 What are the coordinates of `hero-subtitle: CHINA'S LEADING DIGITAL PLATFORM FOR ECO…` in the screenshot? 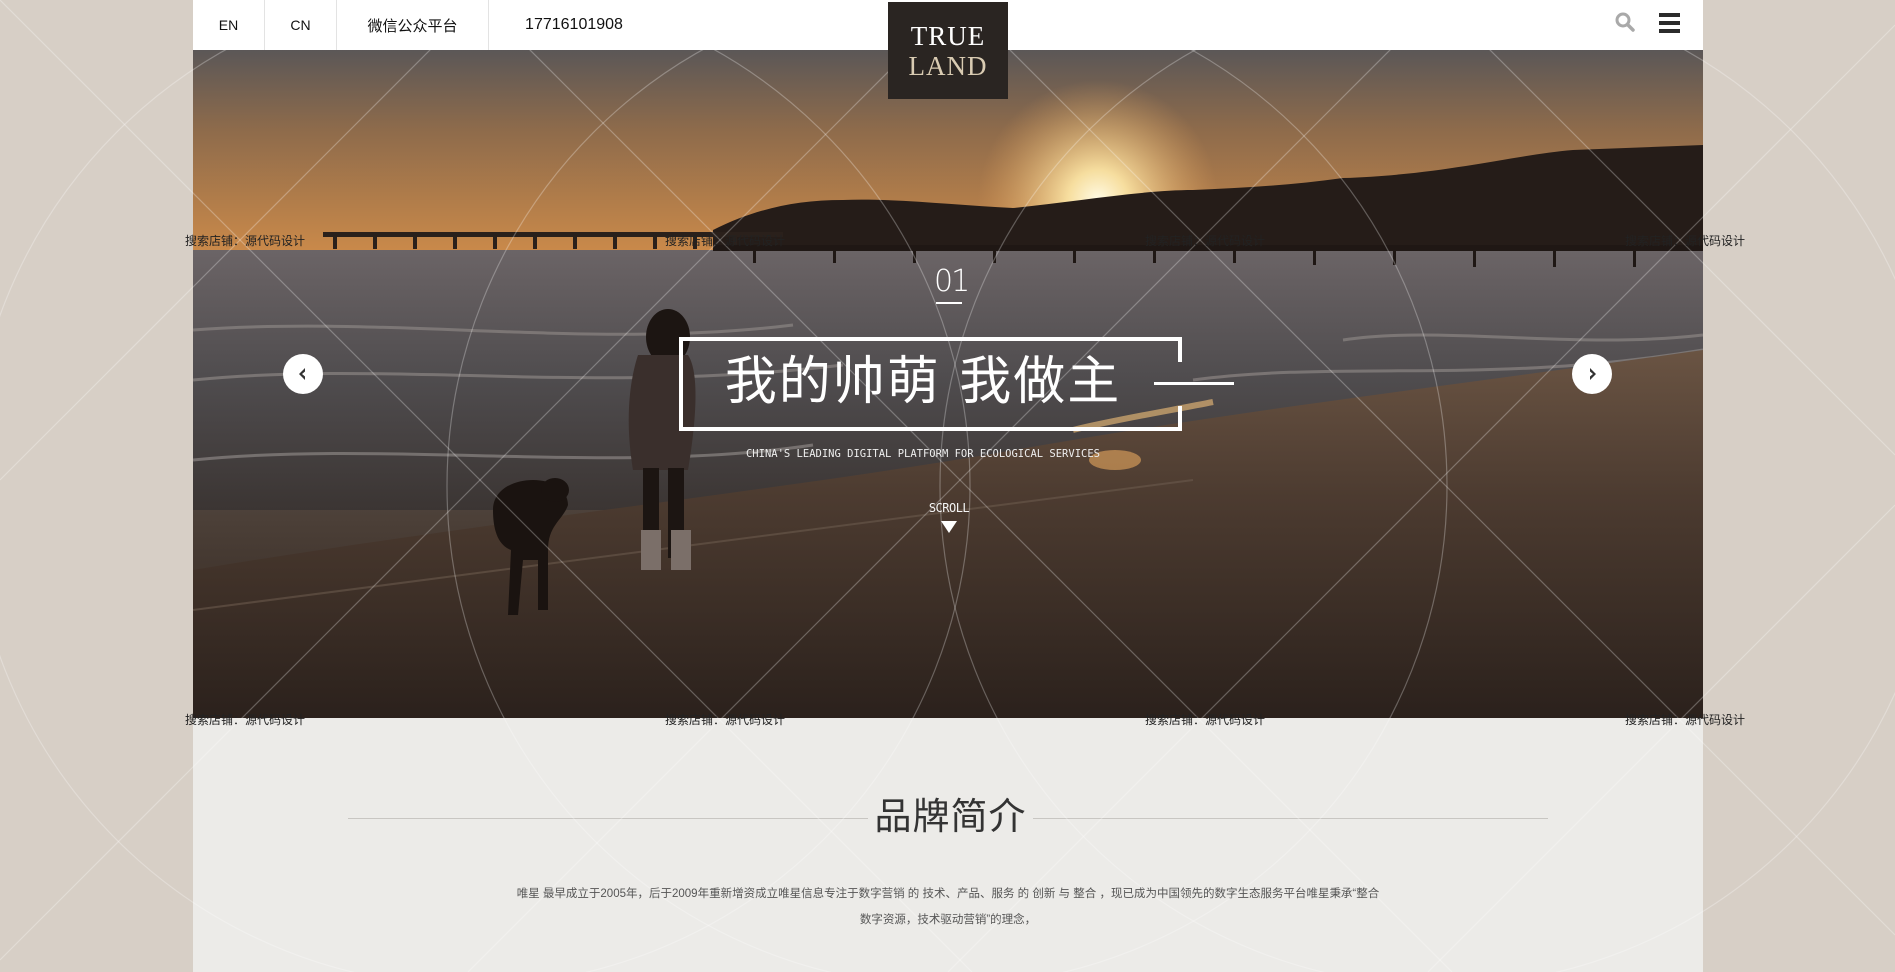 It's located at (922, 454).